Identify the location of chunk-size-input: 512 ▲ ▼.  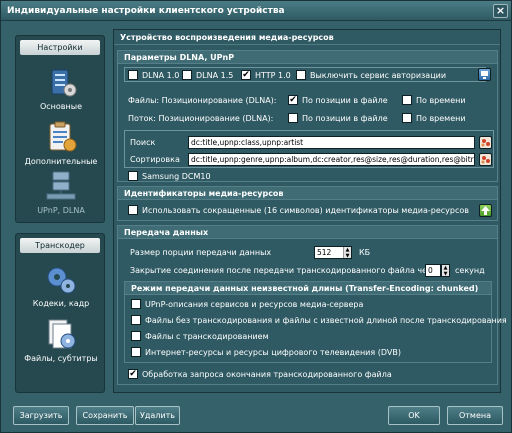
(333, 252).